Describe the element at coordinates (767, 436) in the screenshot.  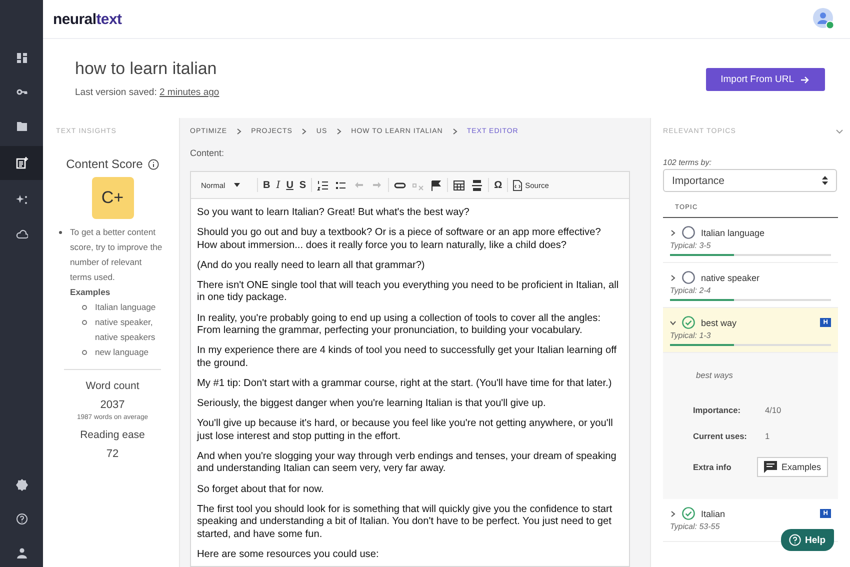
I see `detail-value: 1` at that location.